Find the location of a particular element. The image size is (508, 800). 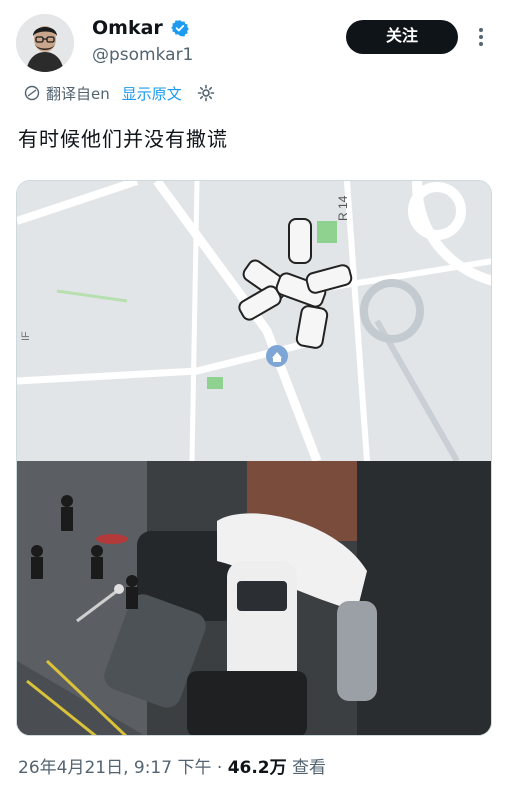

timestamp: 26年4月21日, 9:17 下午 is located at coordinates (114, 768).